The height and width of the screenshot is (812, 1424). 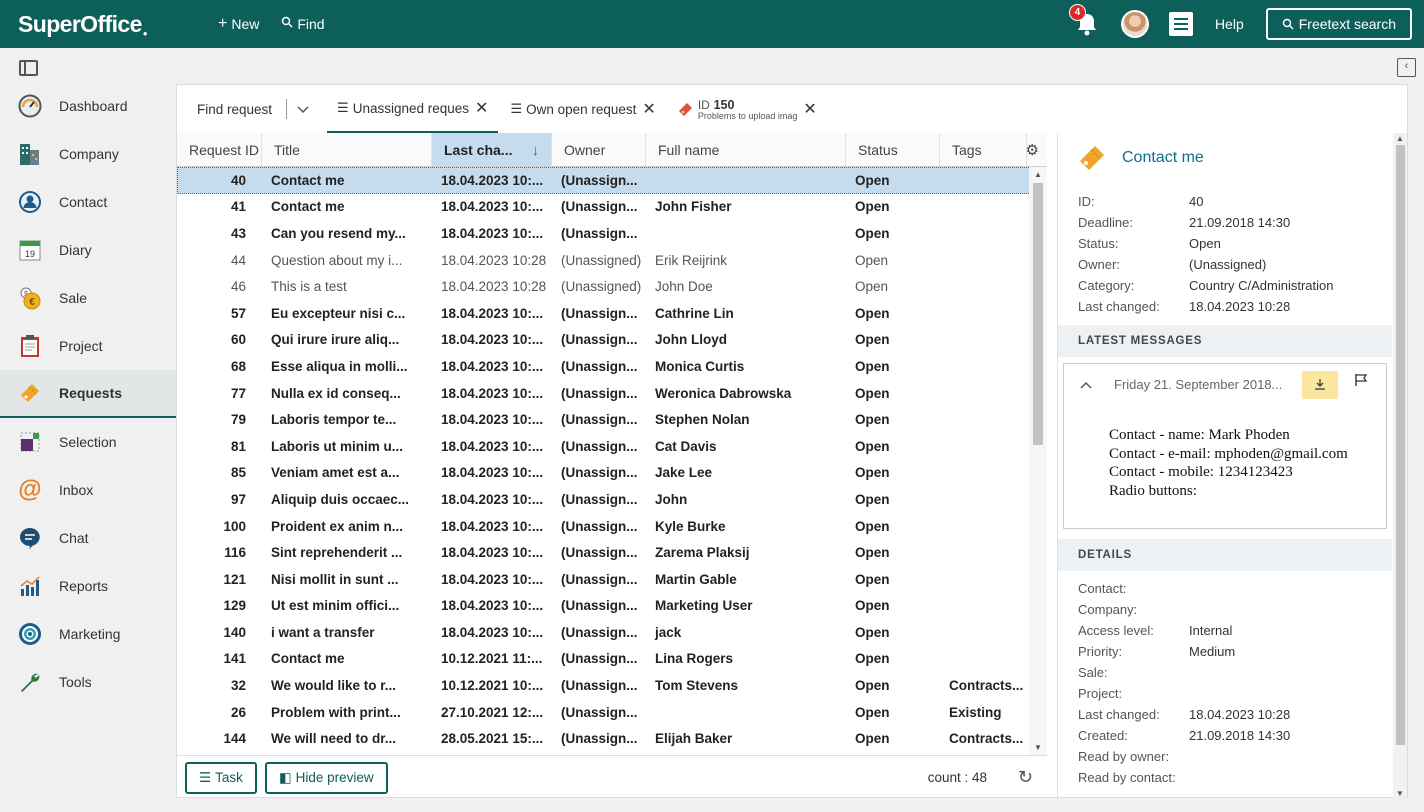 What do you see at coordinates (1134, 24) in the screenshot?
I see `user-avatar` at bounding box center [1134, 24].